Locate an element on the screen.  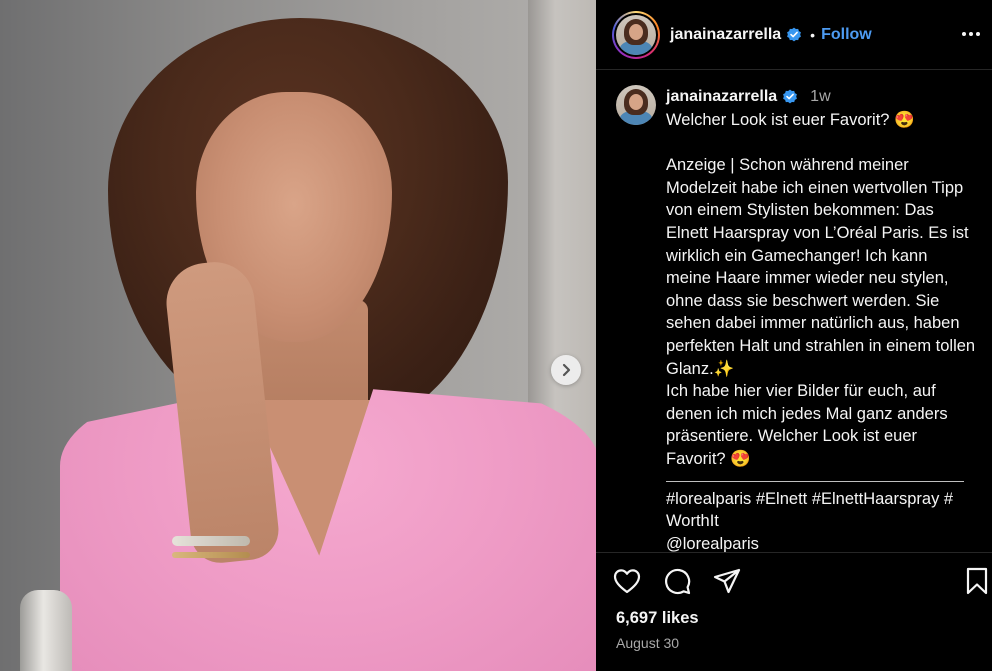
avatar is located at coordinates (636, 34).